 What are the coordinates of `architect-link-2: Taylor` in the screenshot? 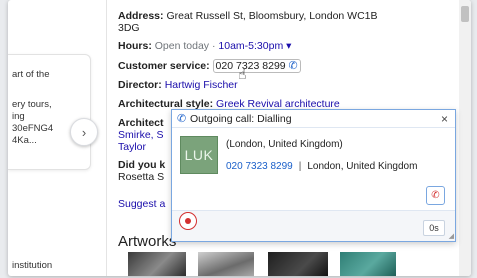 It's located at (132, 147).